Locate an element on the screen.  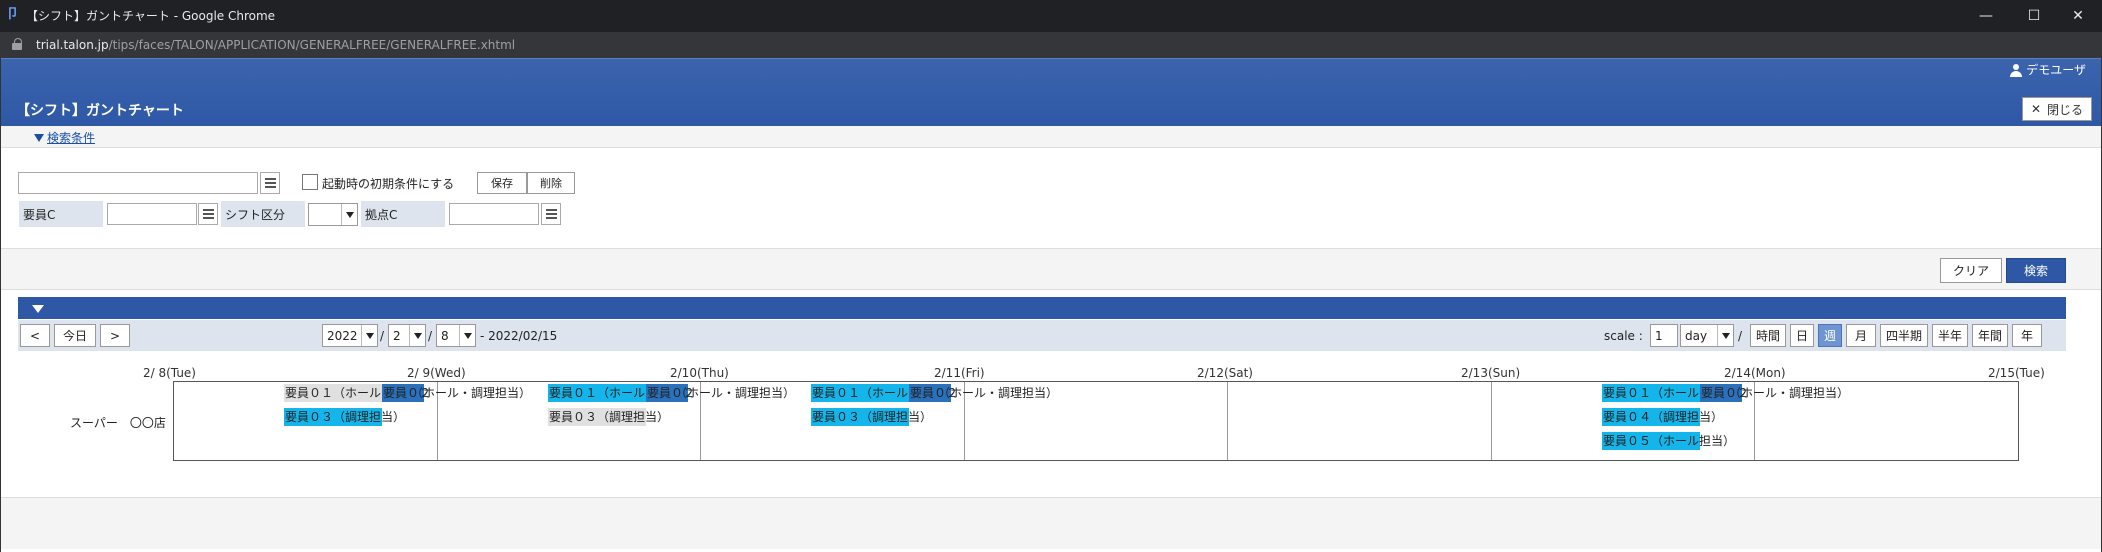
default-condition-checkbox is located at coordinates (310, 182).